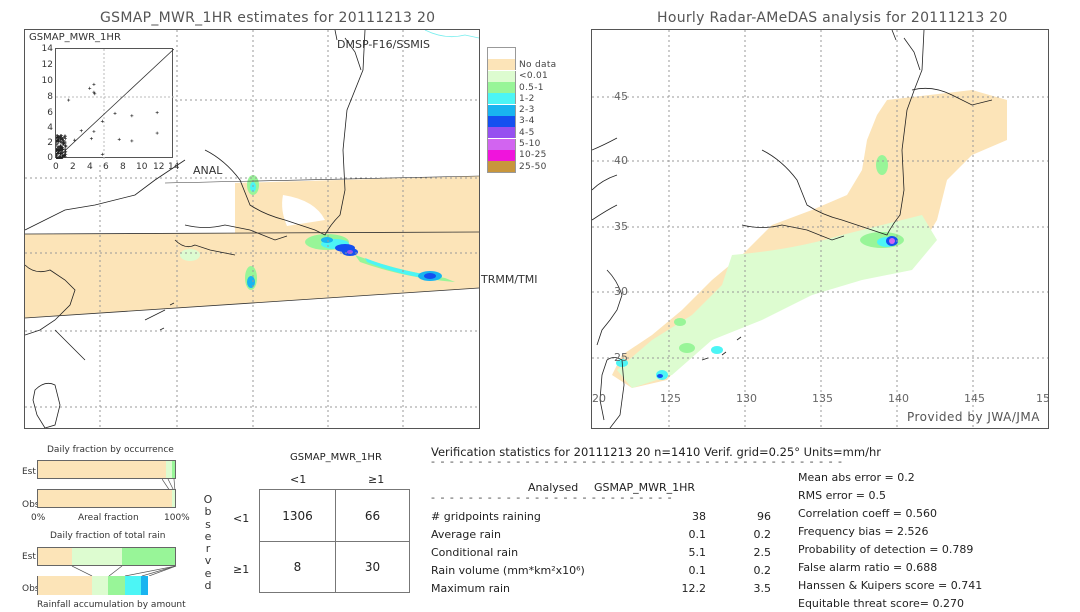 This screenshot has height=612, width=1080. Describe the element at coordinates (142, 167) in the screenshot. I see `x-tick: 10` at that location.